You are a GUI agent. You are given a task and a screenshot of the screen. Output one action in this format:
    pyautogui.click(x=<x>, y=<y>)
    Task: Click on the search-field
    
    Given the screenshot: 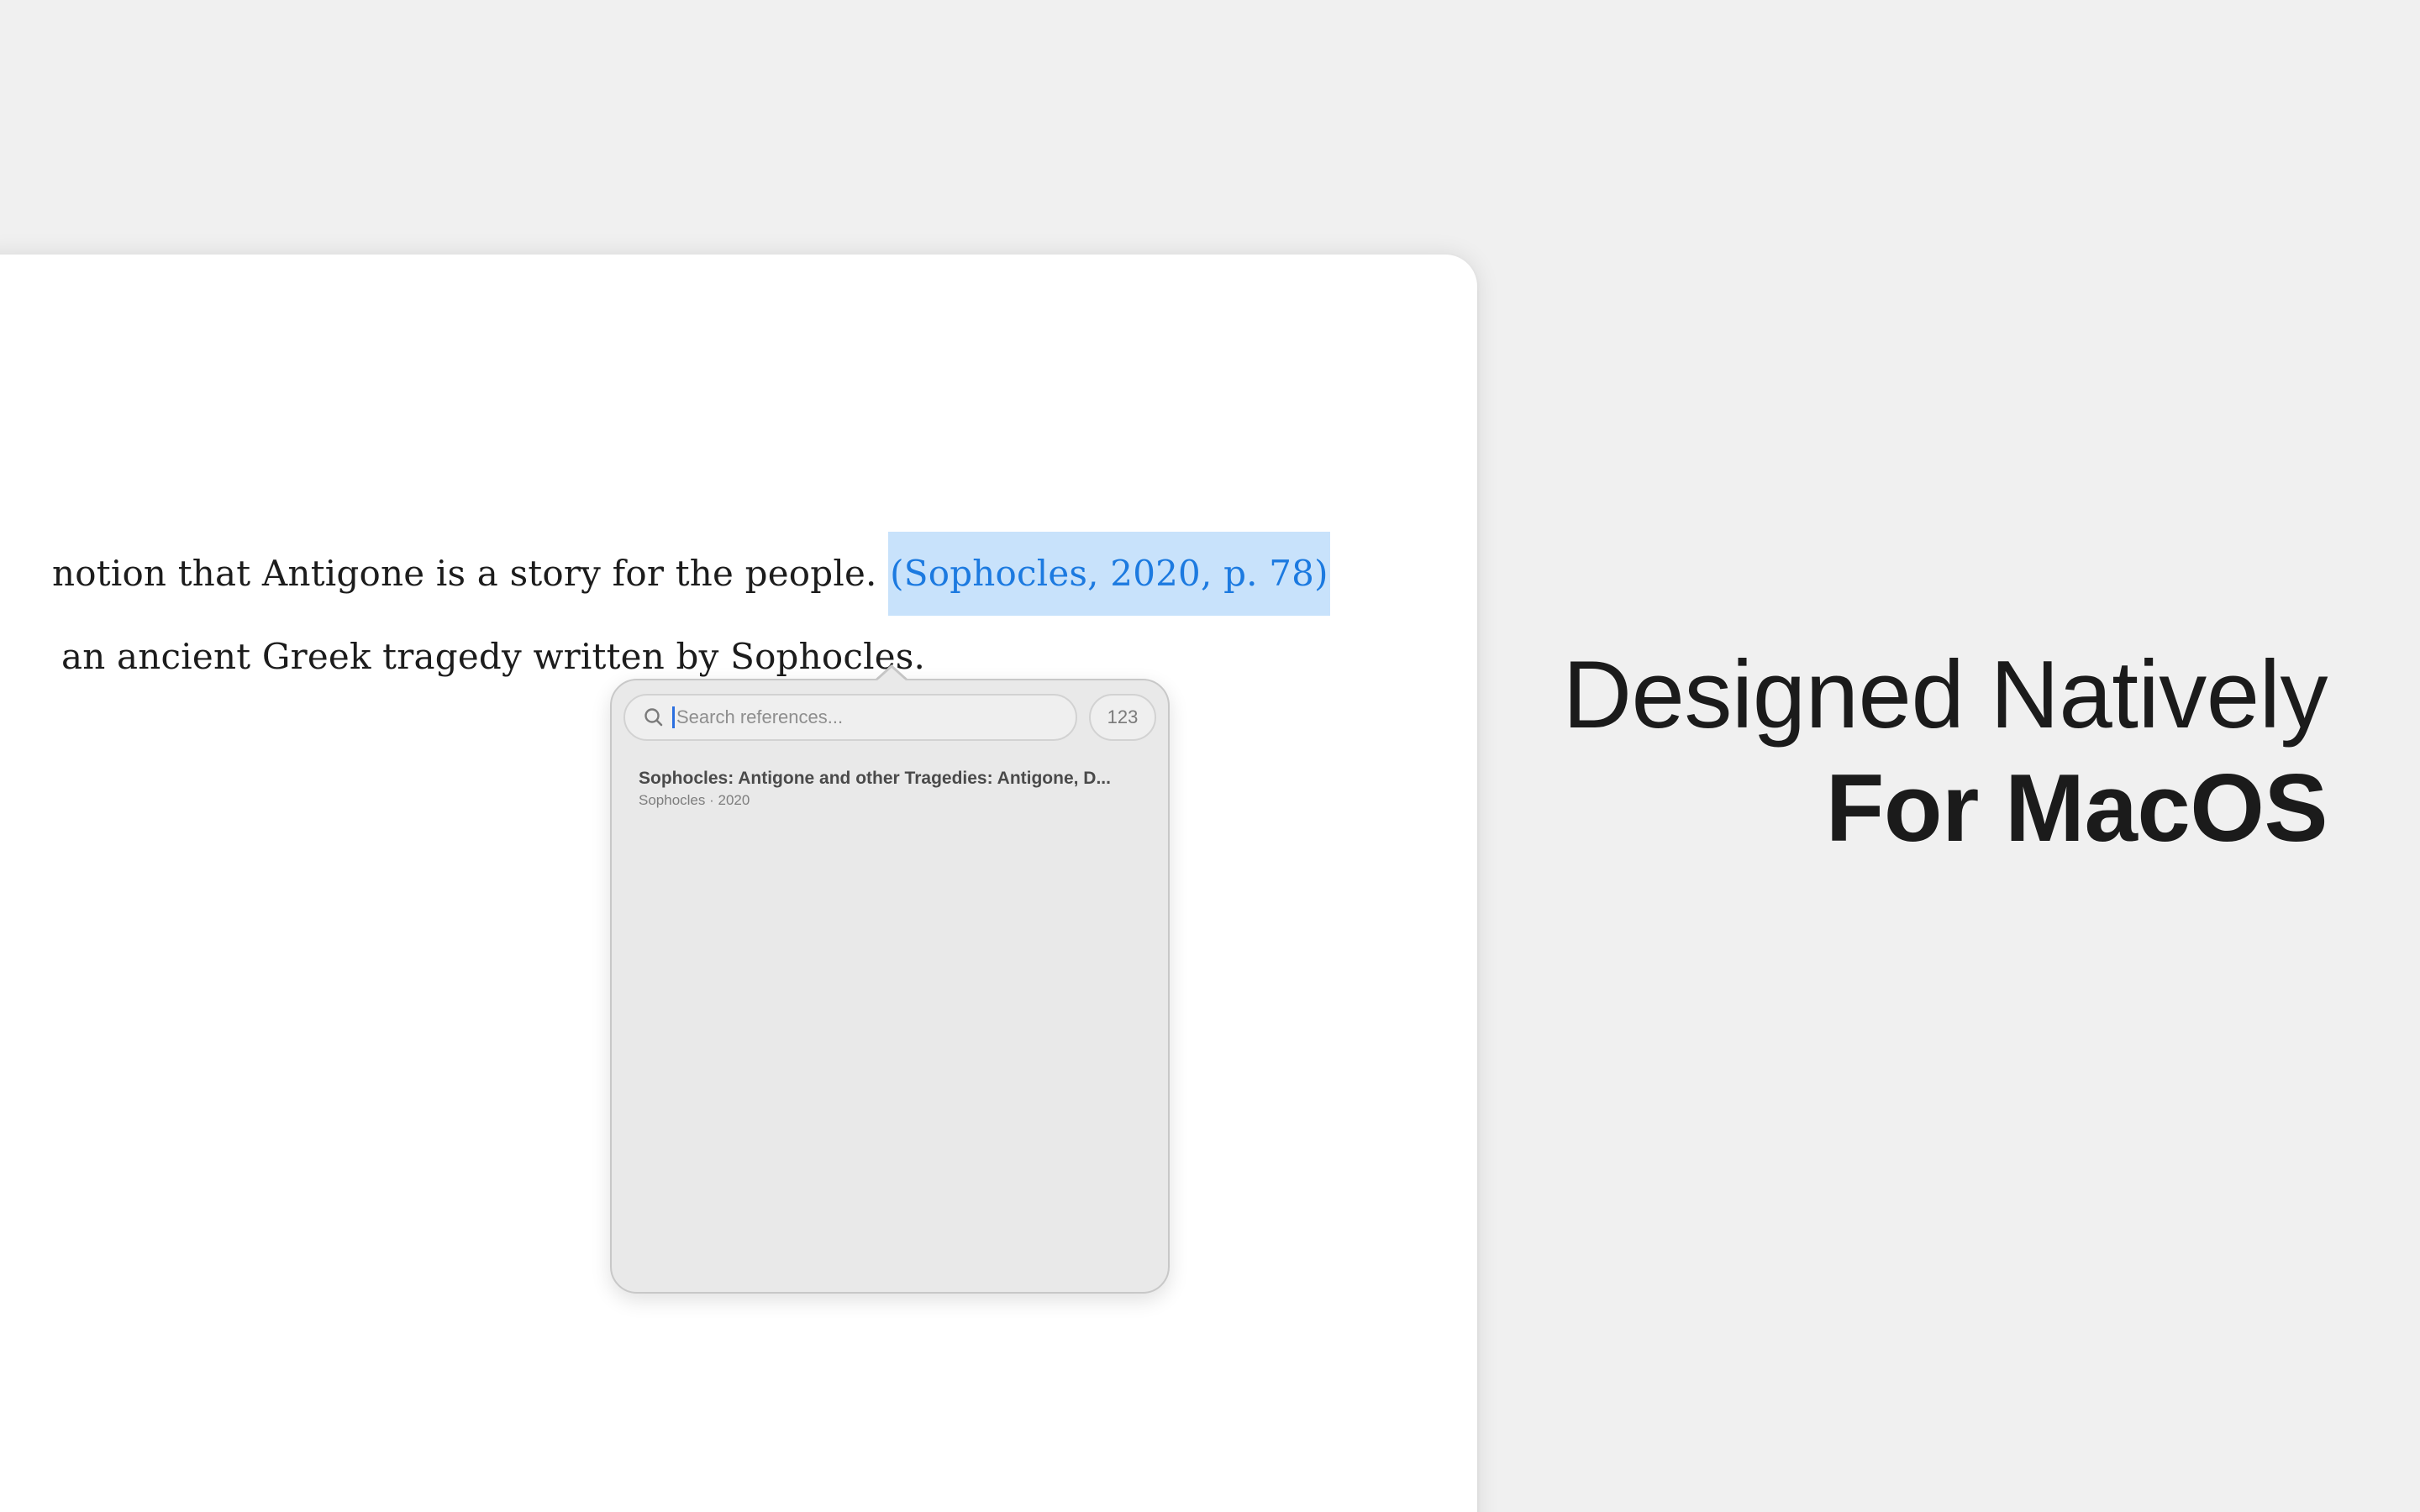 What is the action you would take?
    pyautogui.click(x=850, y=717)
    